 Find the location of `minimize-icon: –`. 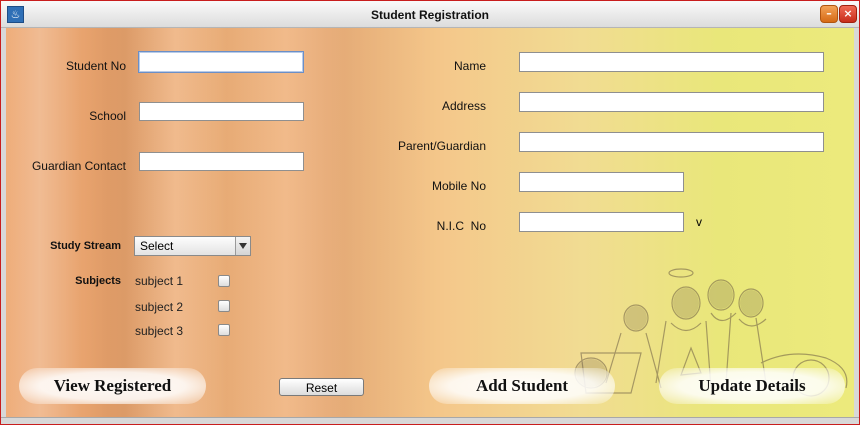

minimize-icon: – is located at coordinates (829, 14).